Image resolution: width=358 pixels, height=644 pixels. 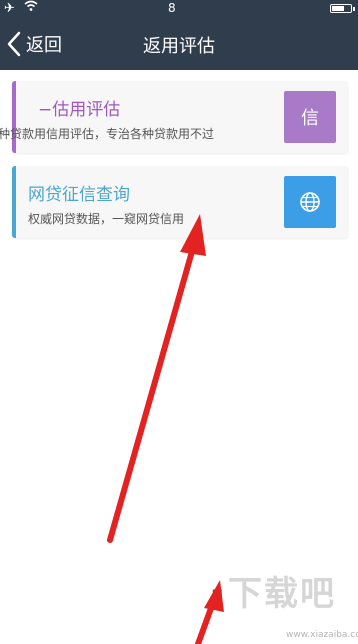 I want to click on watermark-url: www.xiazaiba.com, so click(x=322, y=635).